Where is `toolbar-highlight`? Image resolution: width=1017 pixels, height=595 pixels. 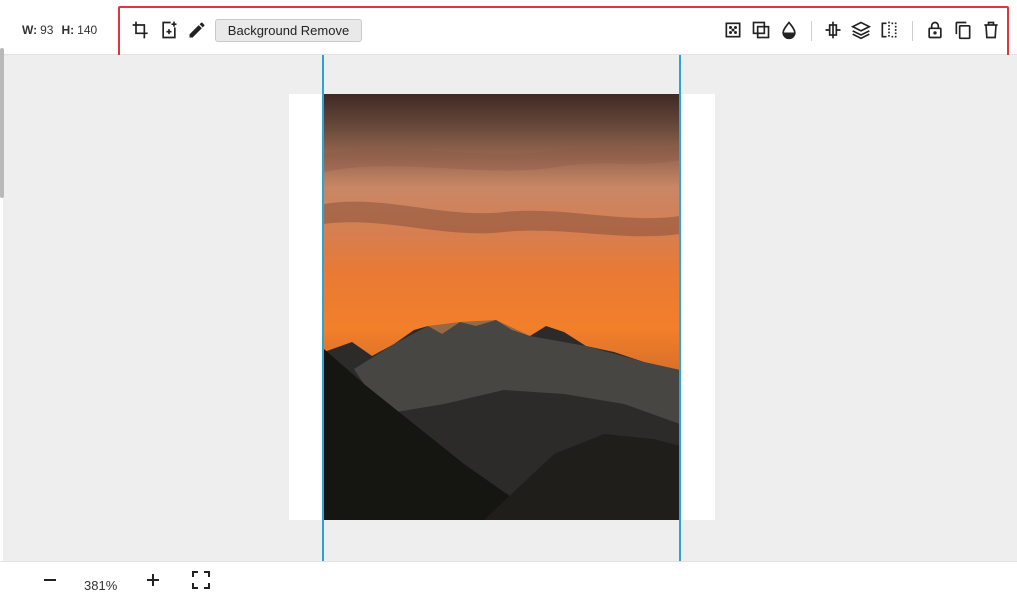
toolbar-highlight is located at coordinates (563, 32).